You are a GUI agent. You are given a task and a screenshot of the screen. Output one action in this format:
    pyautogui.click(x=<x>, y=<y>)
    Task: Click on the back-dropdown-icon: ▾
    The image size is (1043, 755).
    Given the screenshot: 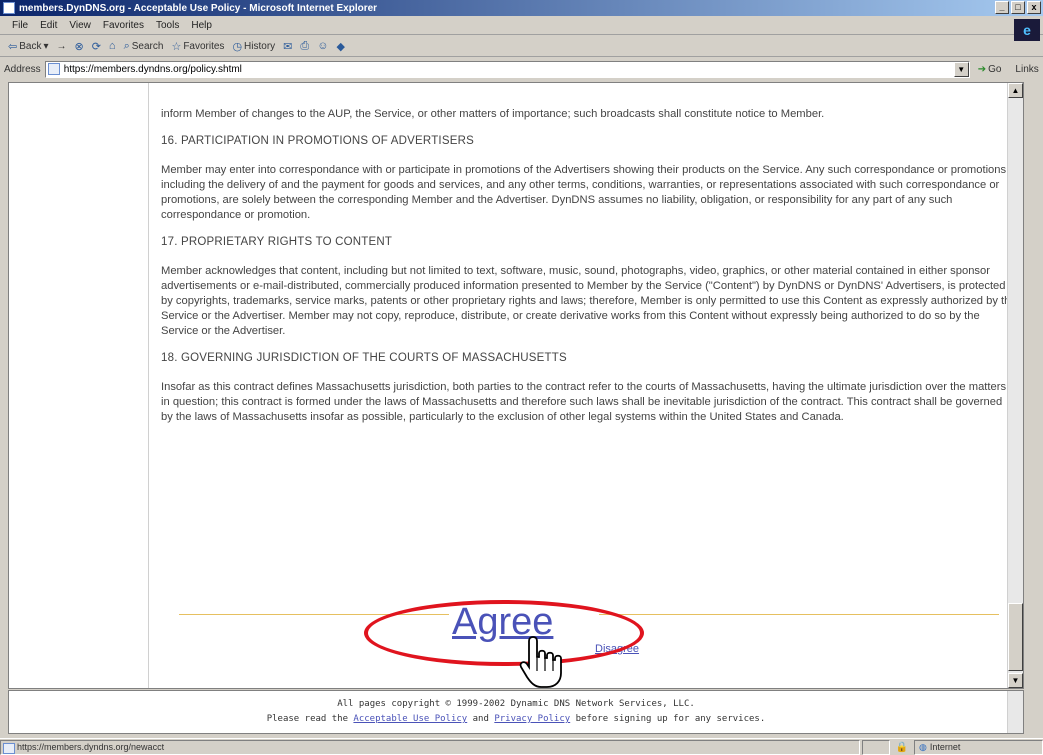 What is the action you would take?
    pyautogui.click(x=45, y=46)
    